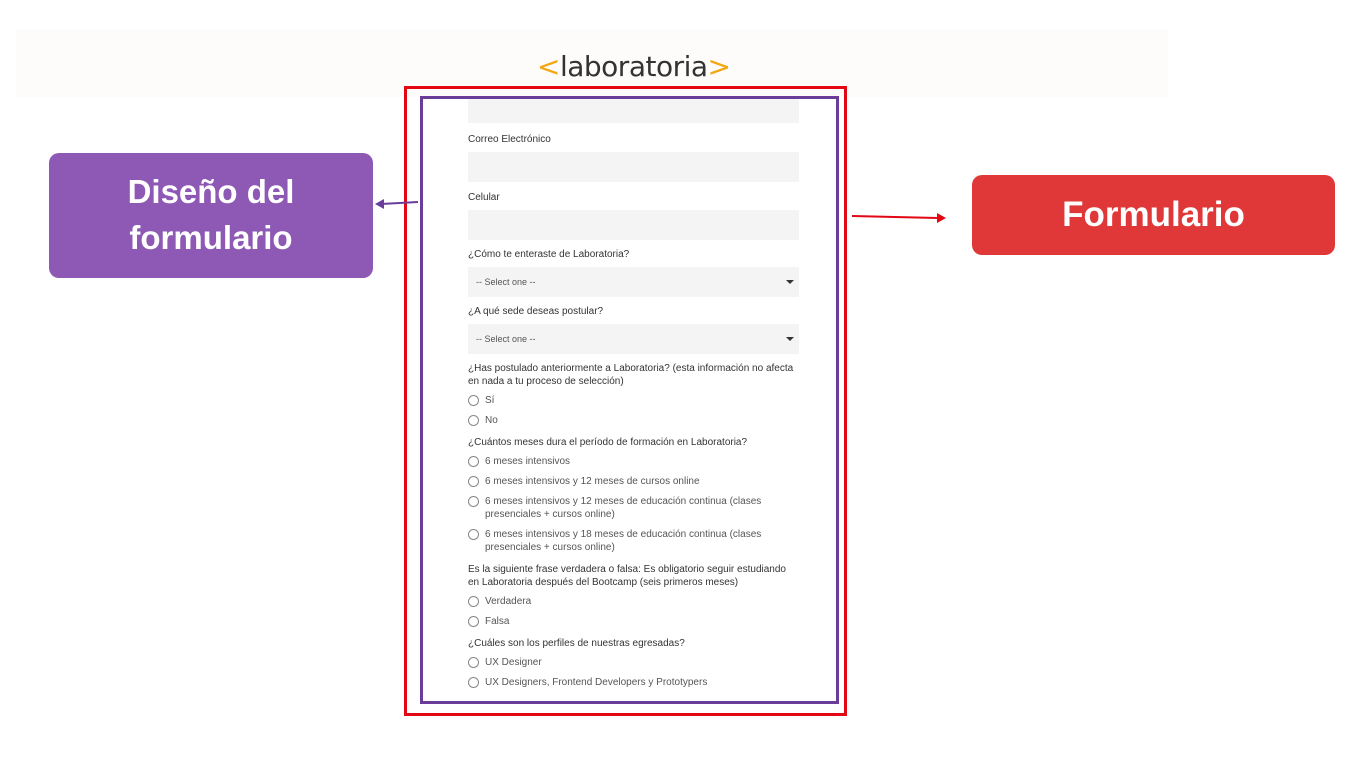 Image resolution: width=1366 pixels, height=768 pixels. I want to click on red-arrow-line, so click(895, 217).